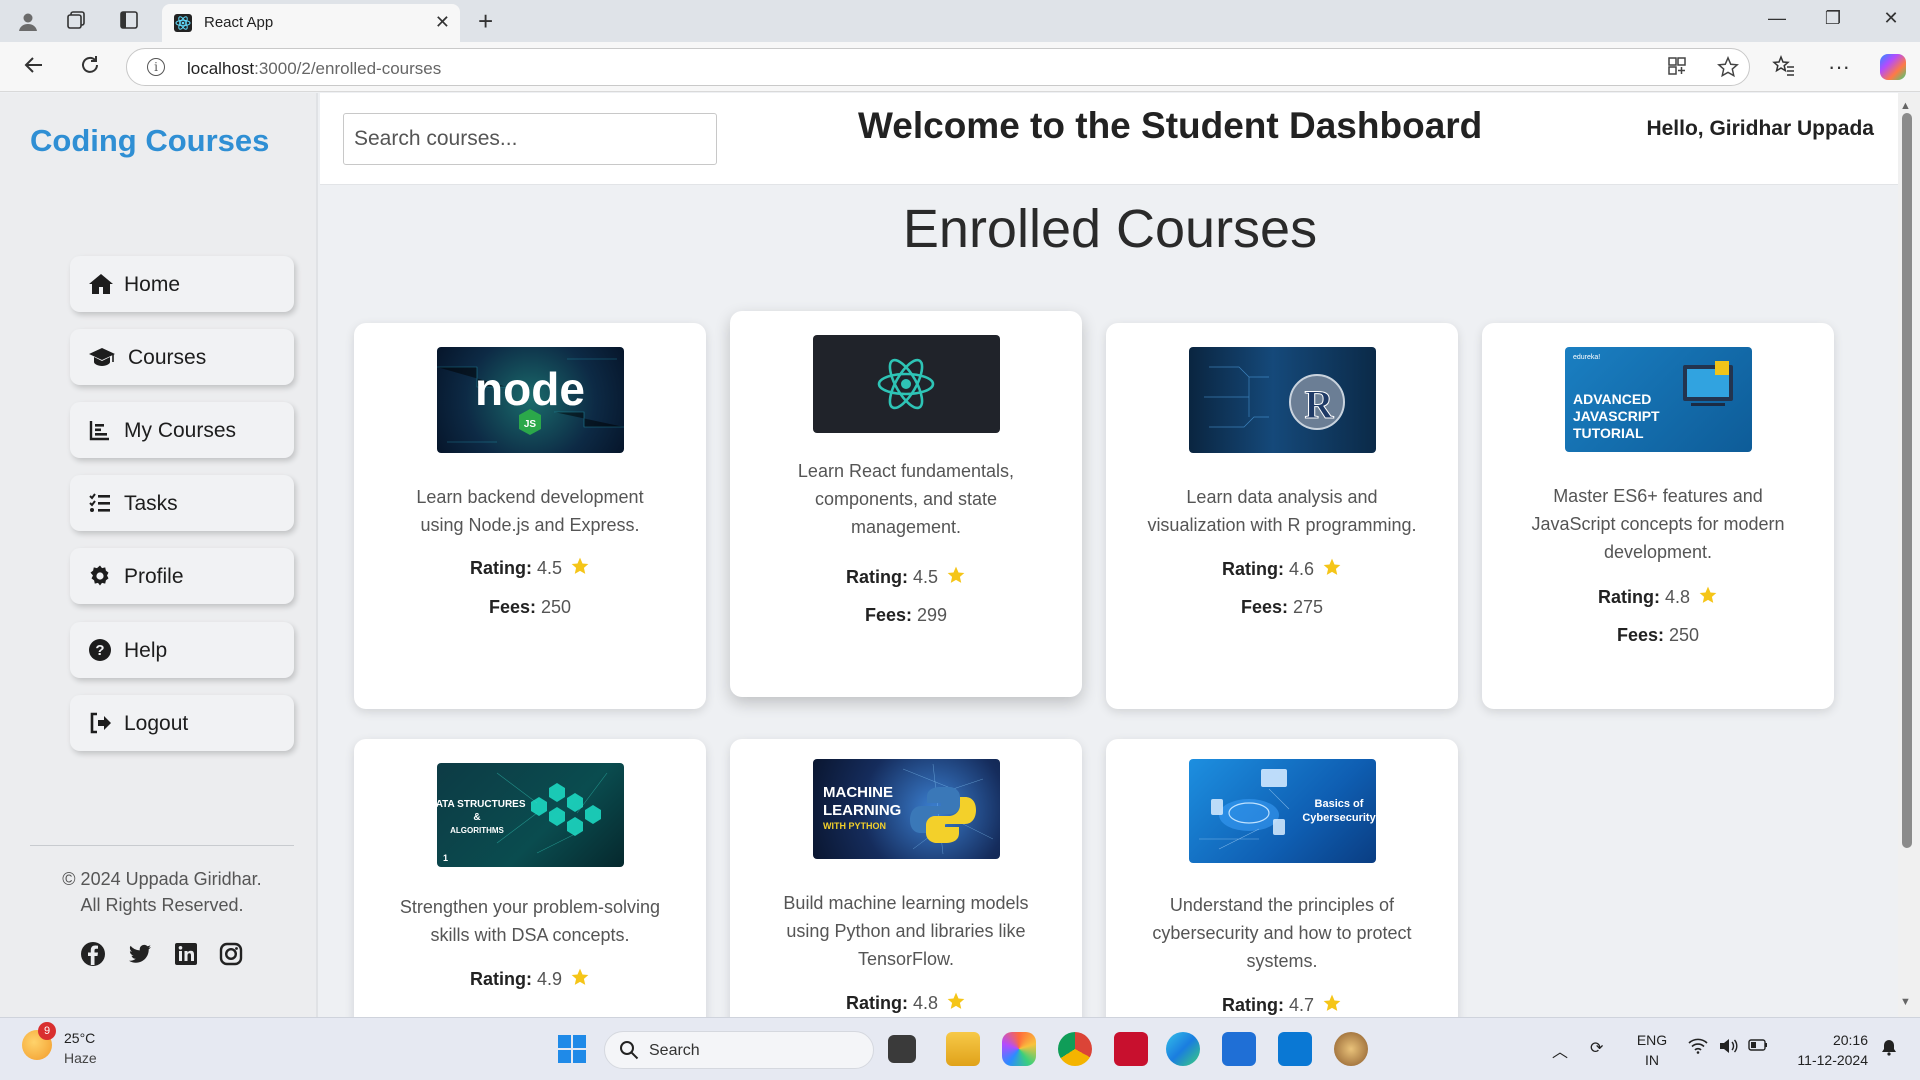 This screenshot has width=1920, height=1080. I want to click on scrollbar-thumb, so click(1907, 480).